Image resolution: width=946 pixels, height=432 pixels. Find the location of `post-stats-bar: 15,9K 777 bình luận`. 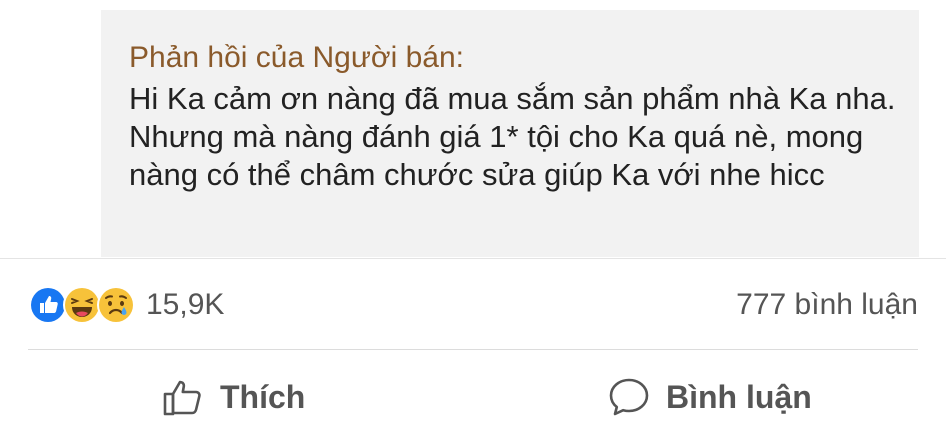

post-stats-bar: 15,9K 777 bình luận is located at coordinates (473, 305).